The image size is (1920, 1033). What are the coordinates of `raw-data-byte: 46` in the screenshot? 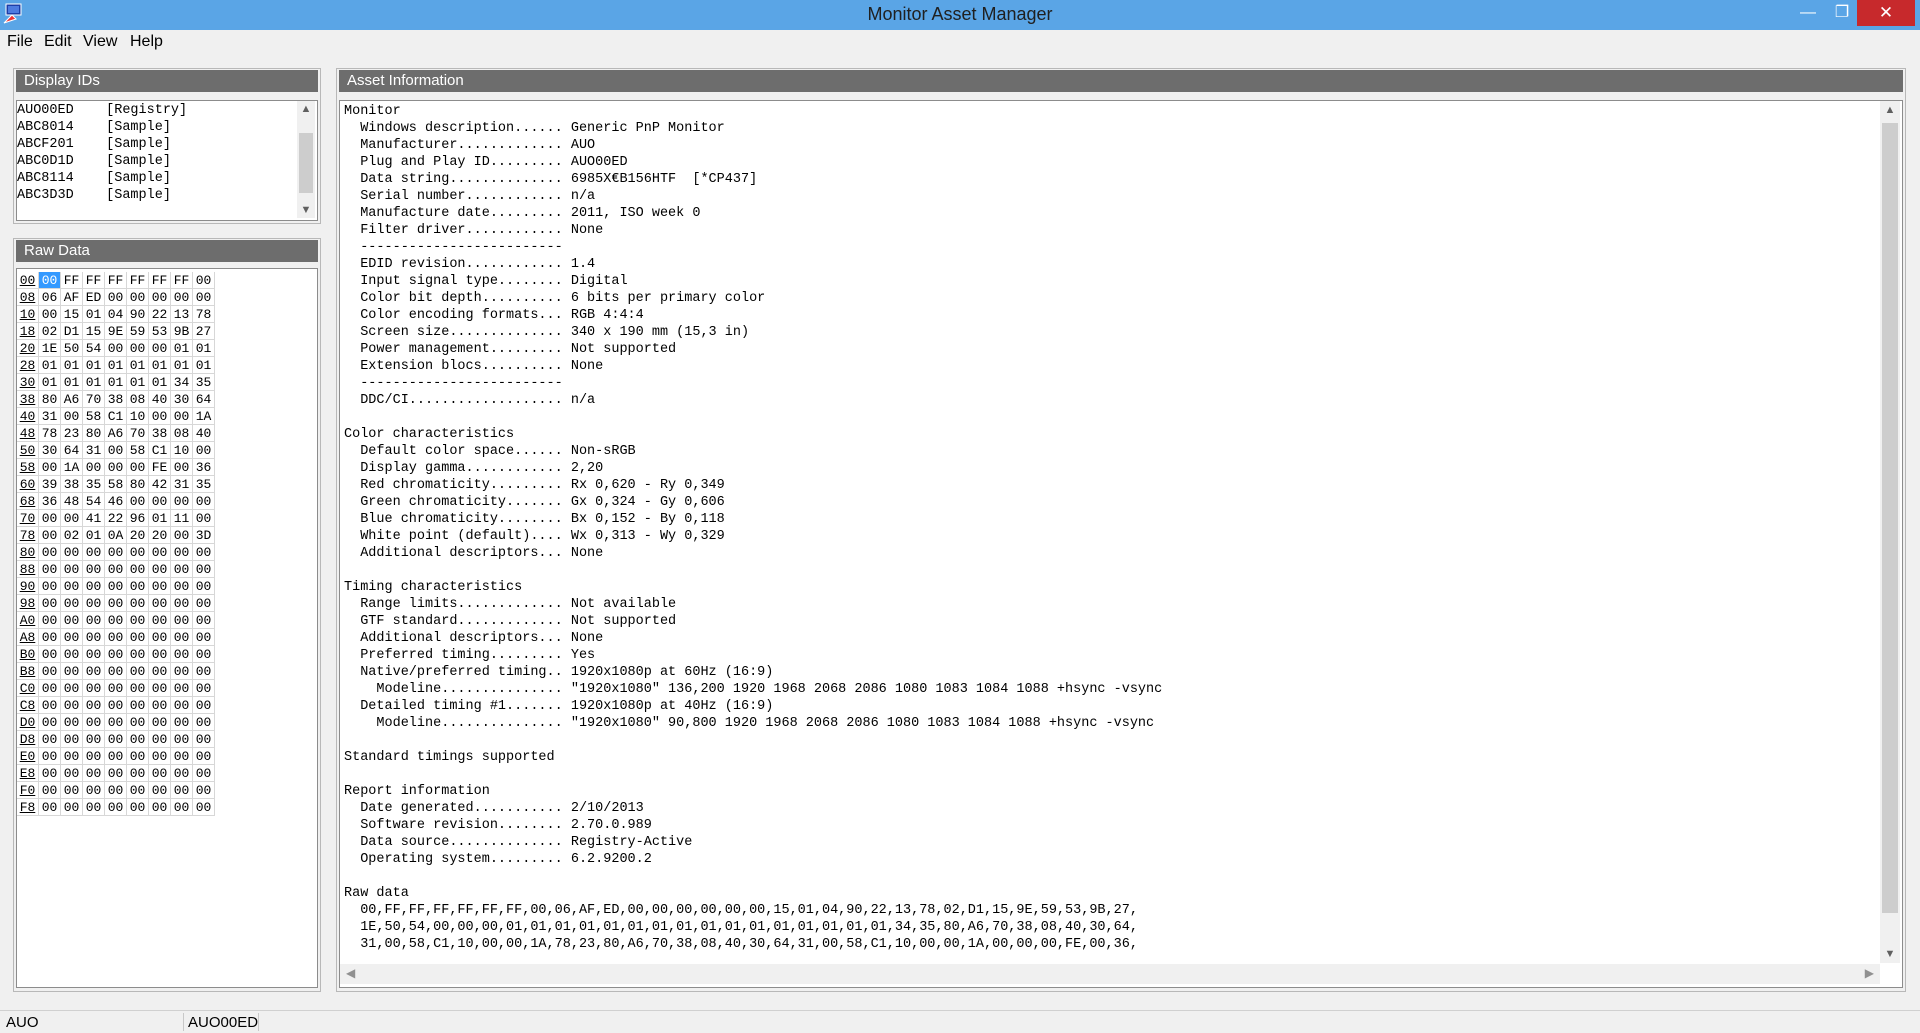 It's located at (116, 501).